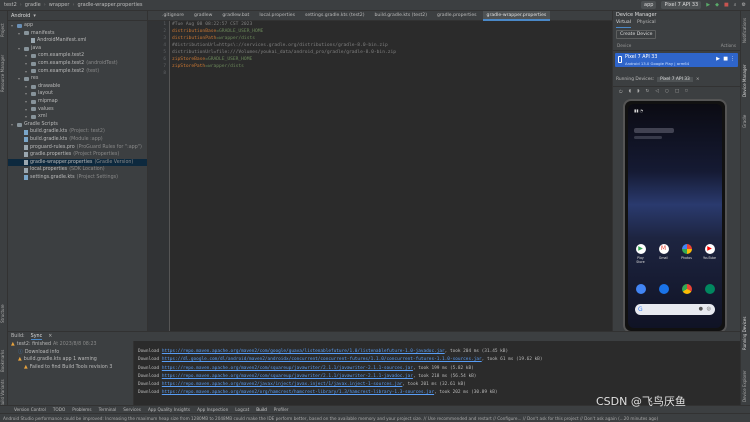 The height and width of the screenshot is (422, 750). What do you see at coordinates (709, 309) in the screenshot?
I see `lens-icon: ◎` at bounding box center [709, 309].